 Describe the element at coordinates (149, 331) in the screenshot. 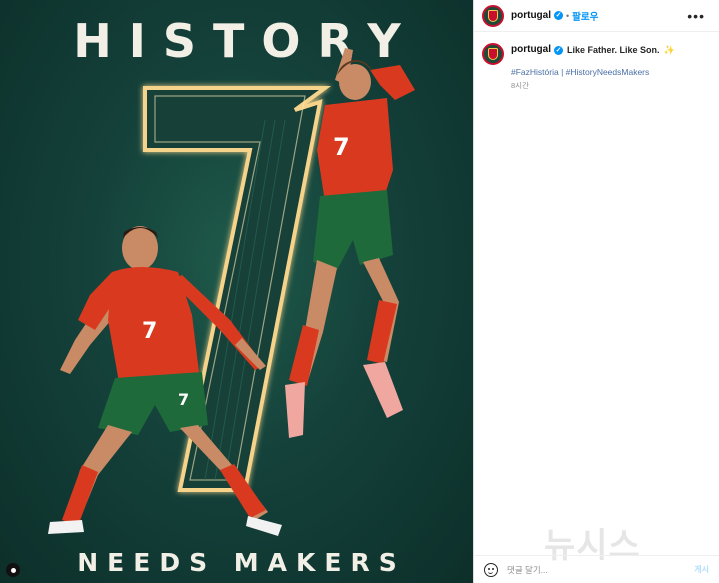

I see `left-shirt-number: 7` at that location.